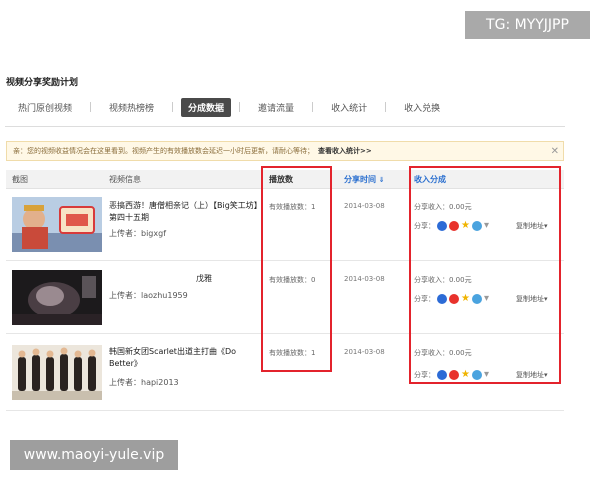 The width and height of the screenshot is (600, 480). I want to click on tab-income-exchange: 收入兑换, so click(422, 107).